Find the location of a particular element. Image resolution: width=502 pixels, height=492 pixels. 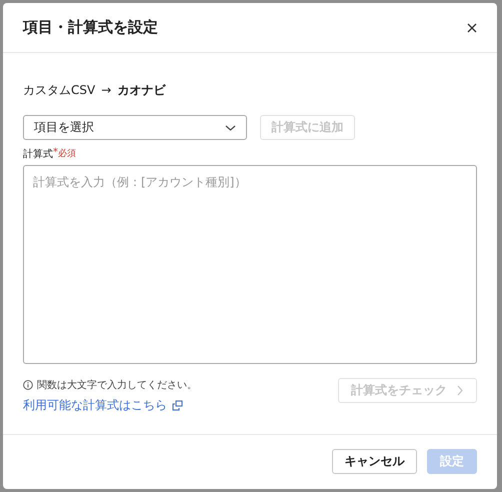

chevron-down-icon is located at coordinates (230, 127).